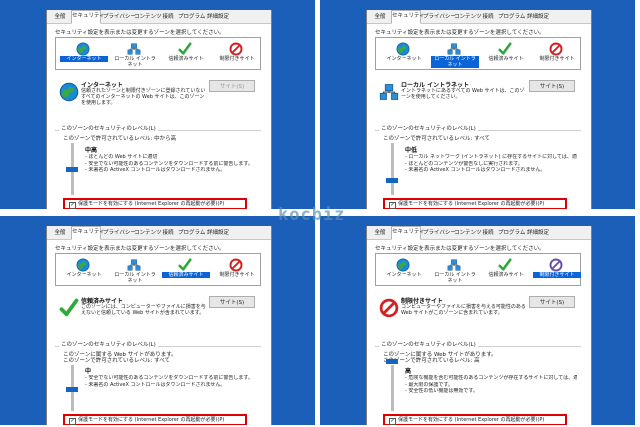  Describe the element at coordinates (169, 378) in the screenshot. I see `level-bullet: - 安全でない可能性のあるコンテンツをダウンロードする前に警告します。` at that location.